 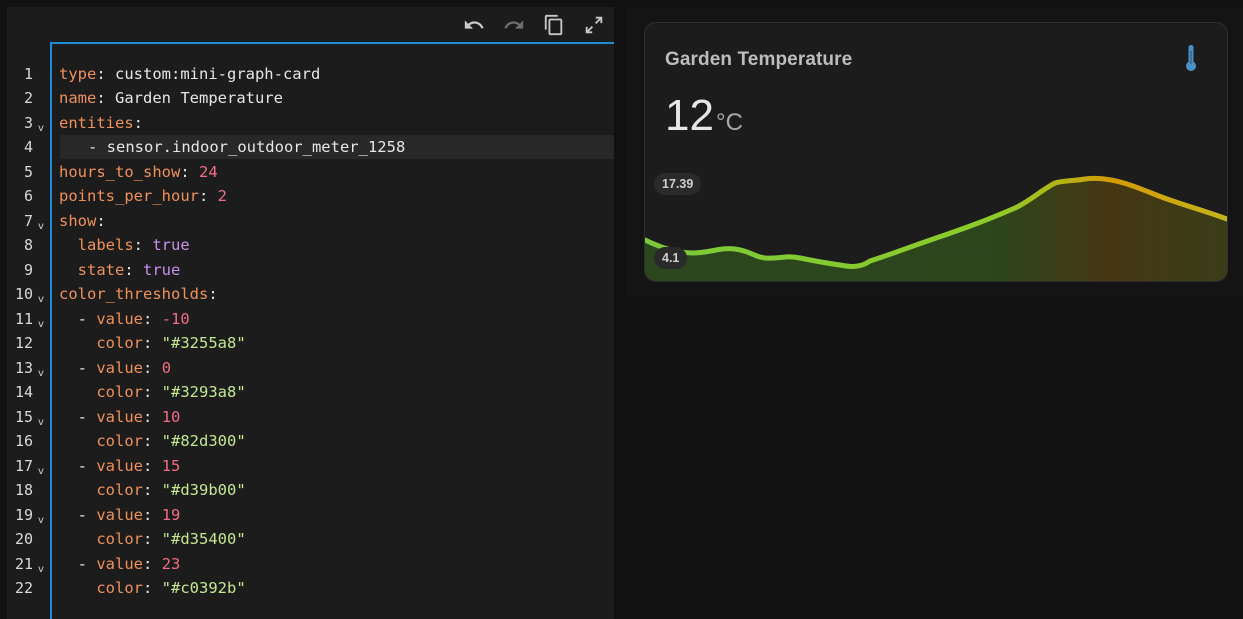 What do you see at coordinates (101, 123) in the screenshot?
I see `code-line: entities:` at bounding box center [101, 123].